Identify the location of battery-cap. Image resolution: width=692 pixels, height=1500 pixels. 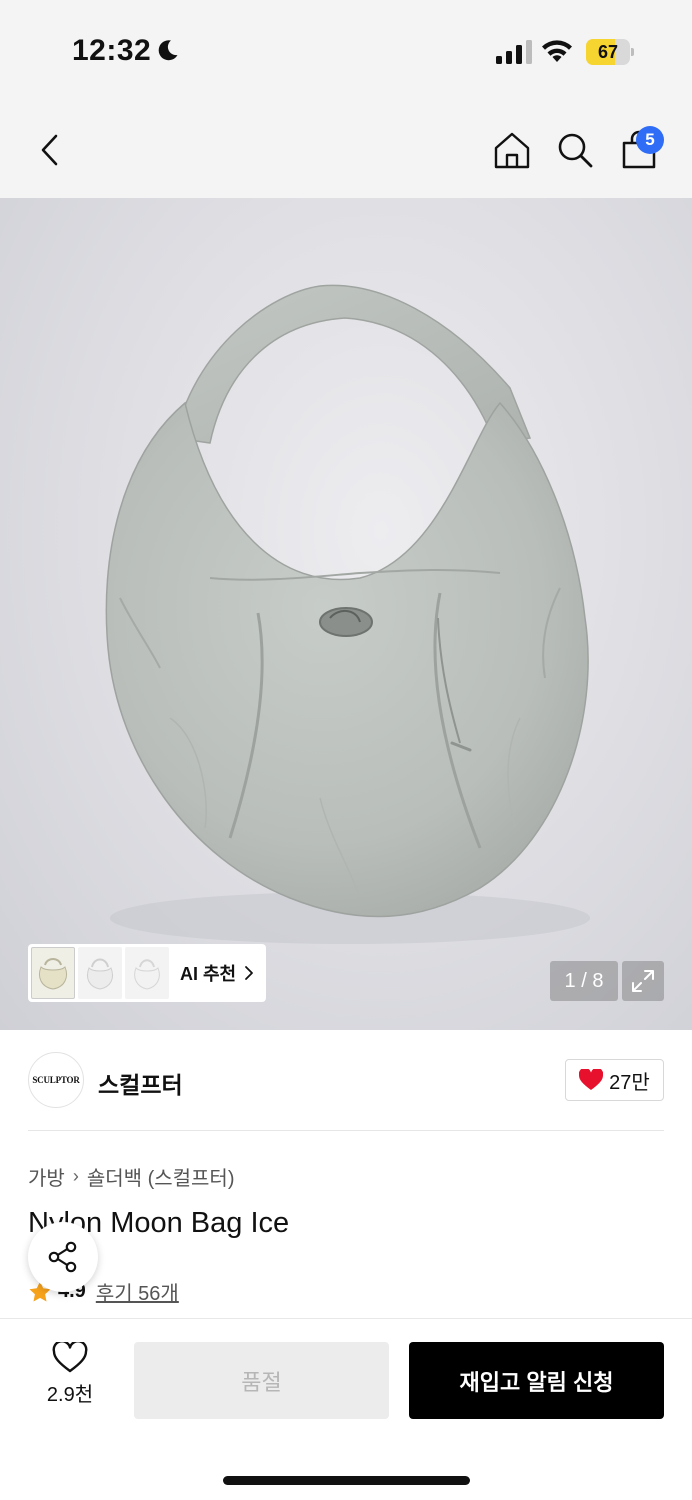
(632, 52).